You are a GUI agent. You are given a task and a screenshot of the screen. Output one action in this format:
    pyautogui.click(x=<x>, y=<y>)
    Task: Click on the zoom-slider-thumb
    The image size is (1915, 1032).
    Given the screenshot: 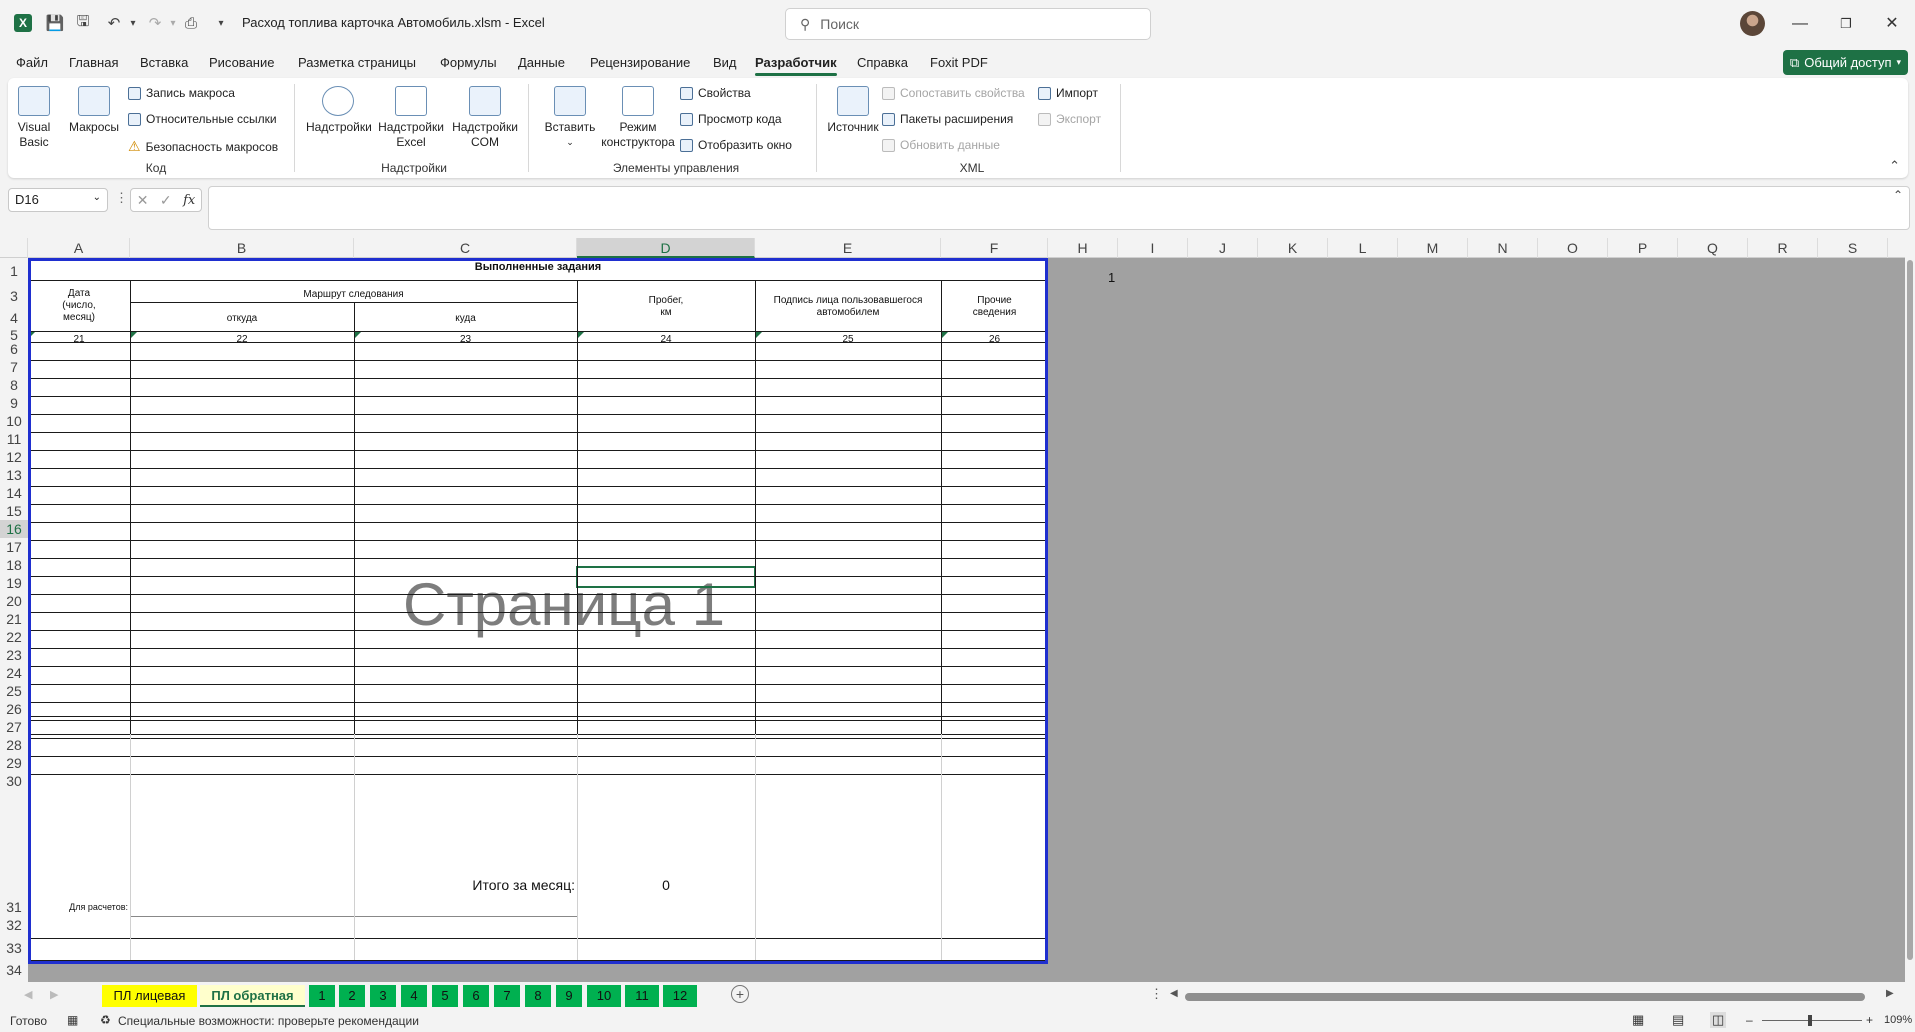 What is the action you would take?
    pyautogui.click(x=1810, y=1020)
    